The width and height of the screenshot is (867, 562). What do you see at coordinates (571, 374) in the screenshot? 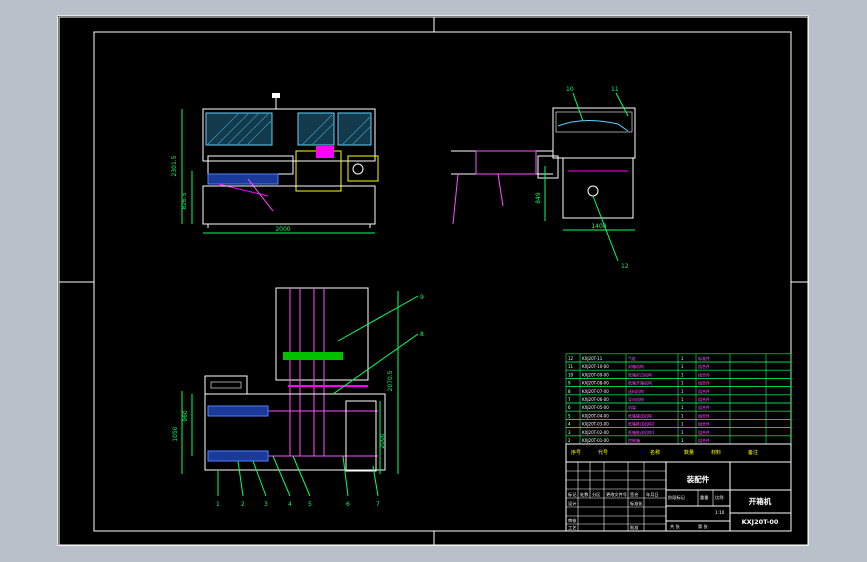
I see `bom-cell-no: 10` at bounding box center [571, 374].